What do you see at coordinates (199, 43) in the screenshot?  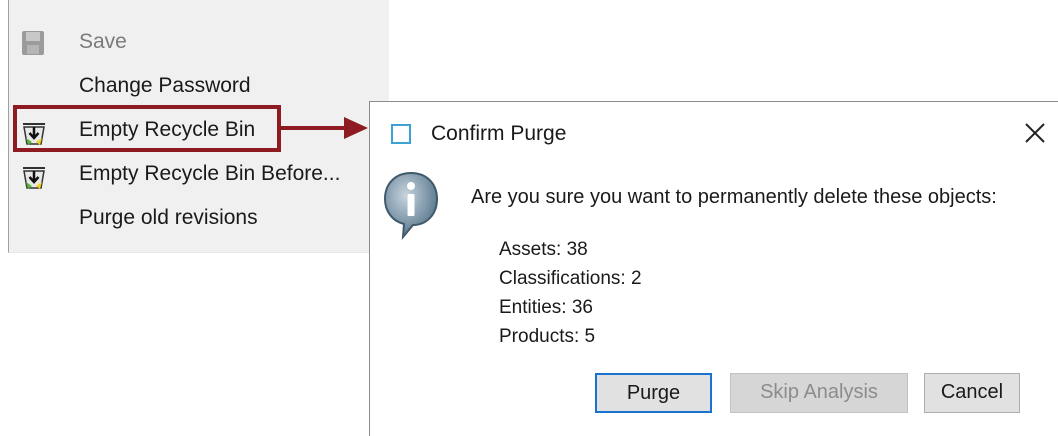 I see `menu-item-save: Save` at bounding box center [199, 43].